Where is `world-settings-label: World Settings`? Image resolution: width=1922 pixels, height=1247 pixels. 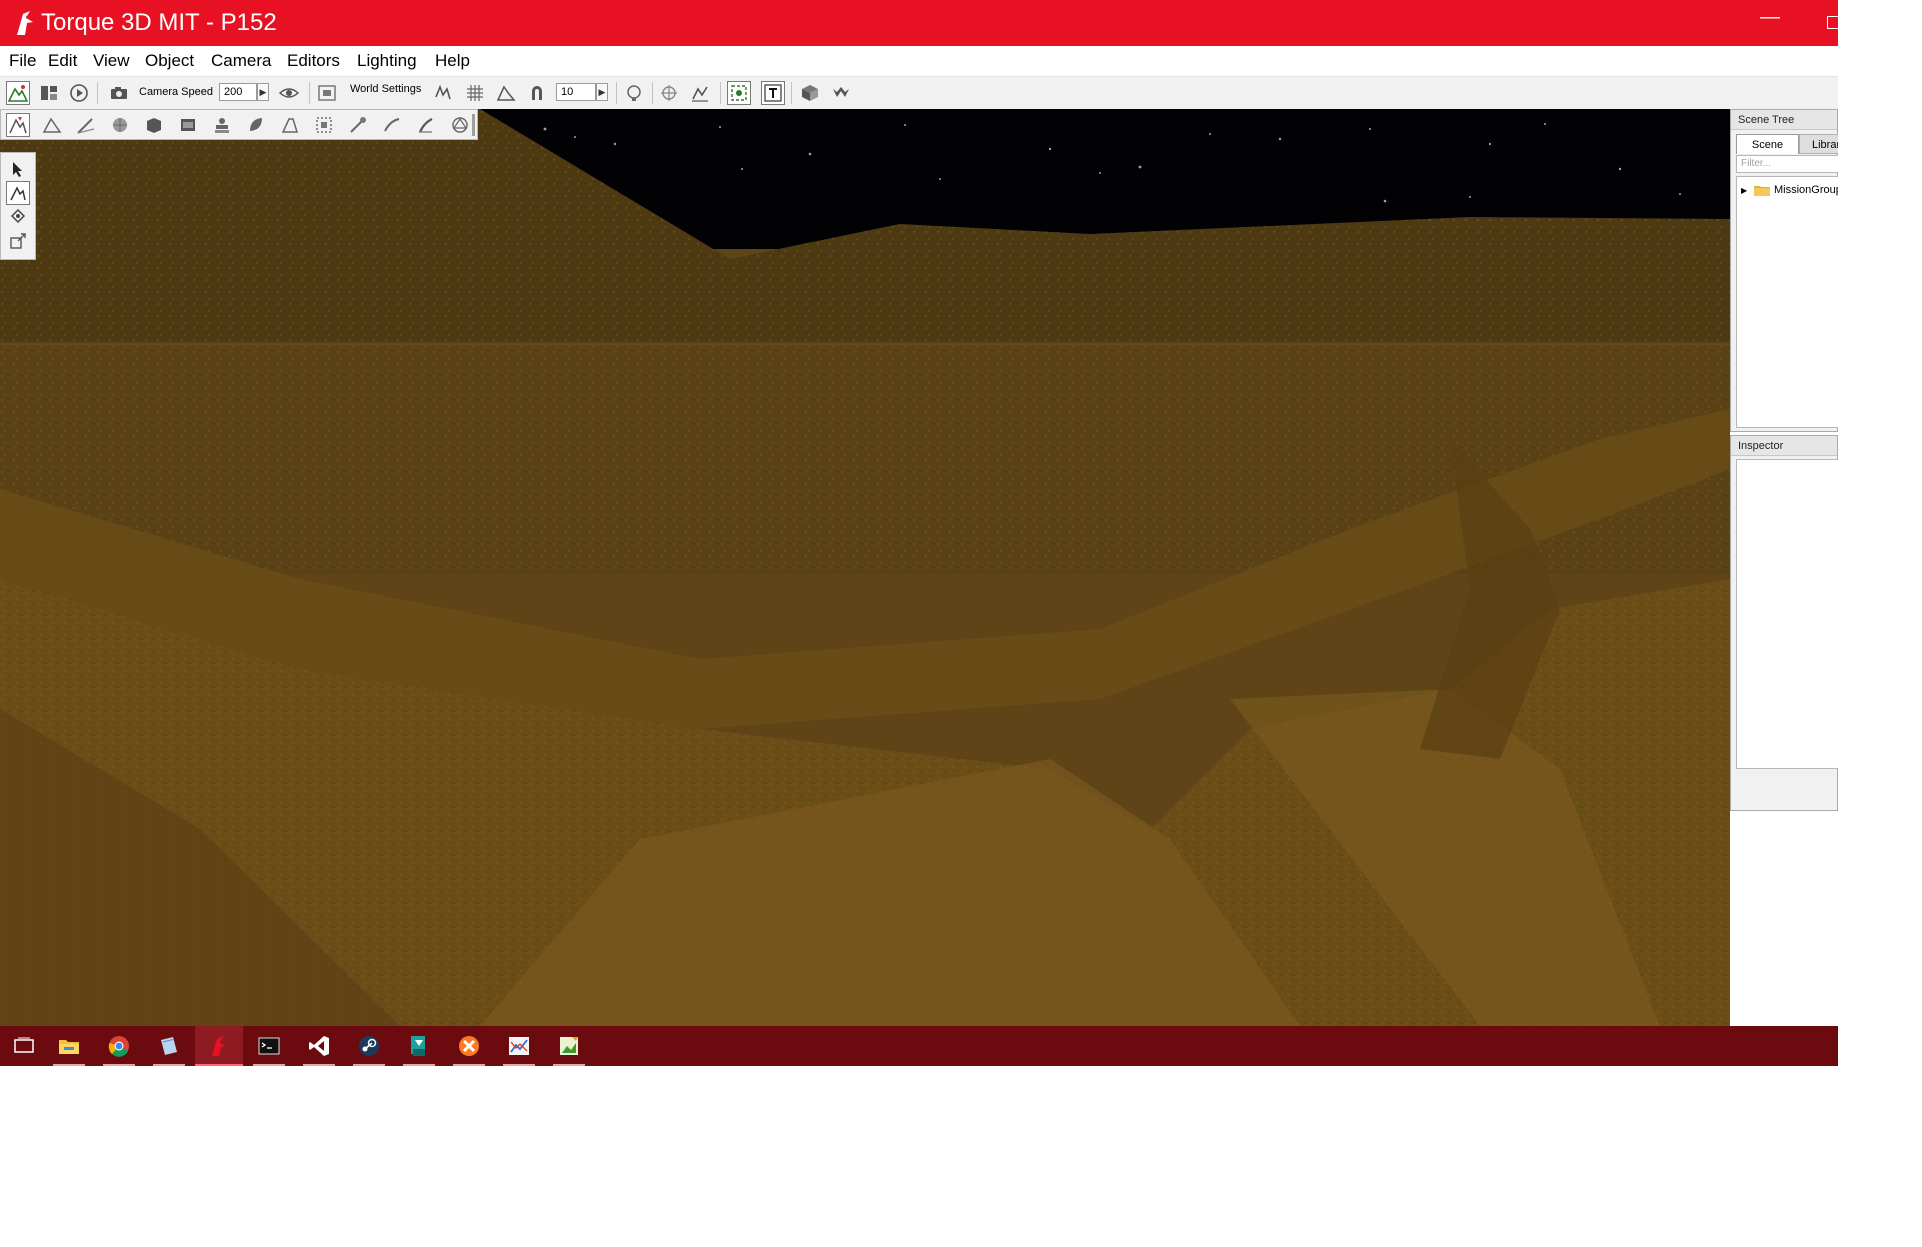
world-settings-label: World Settings is located at coordinates (385, 89).